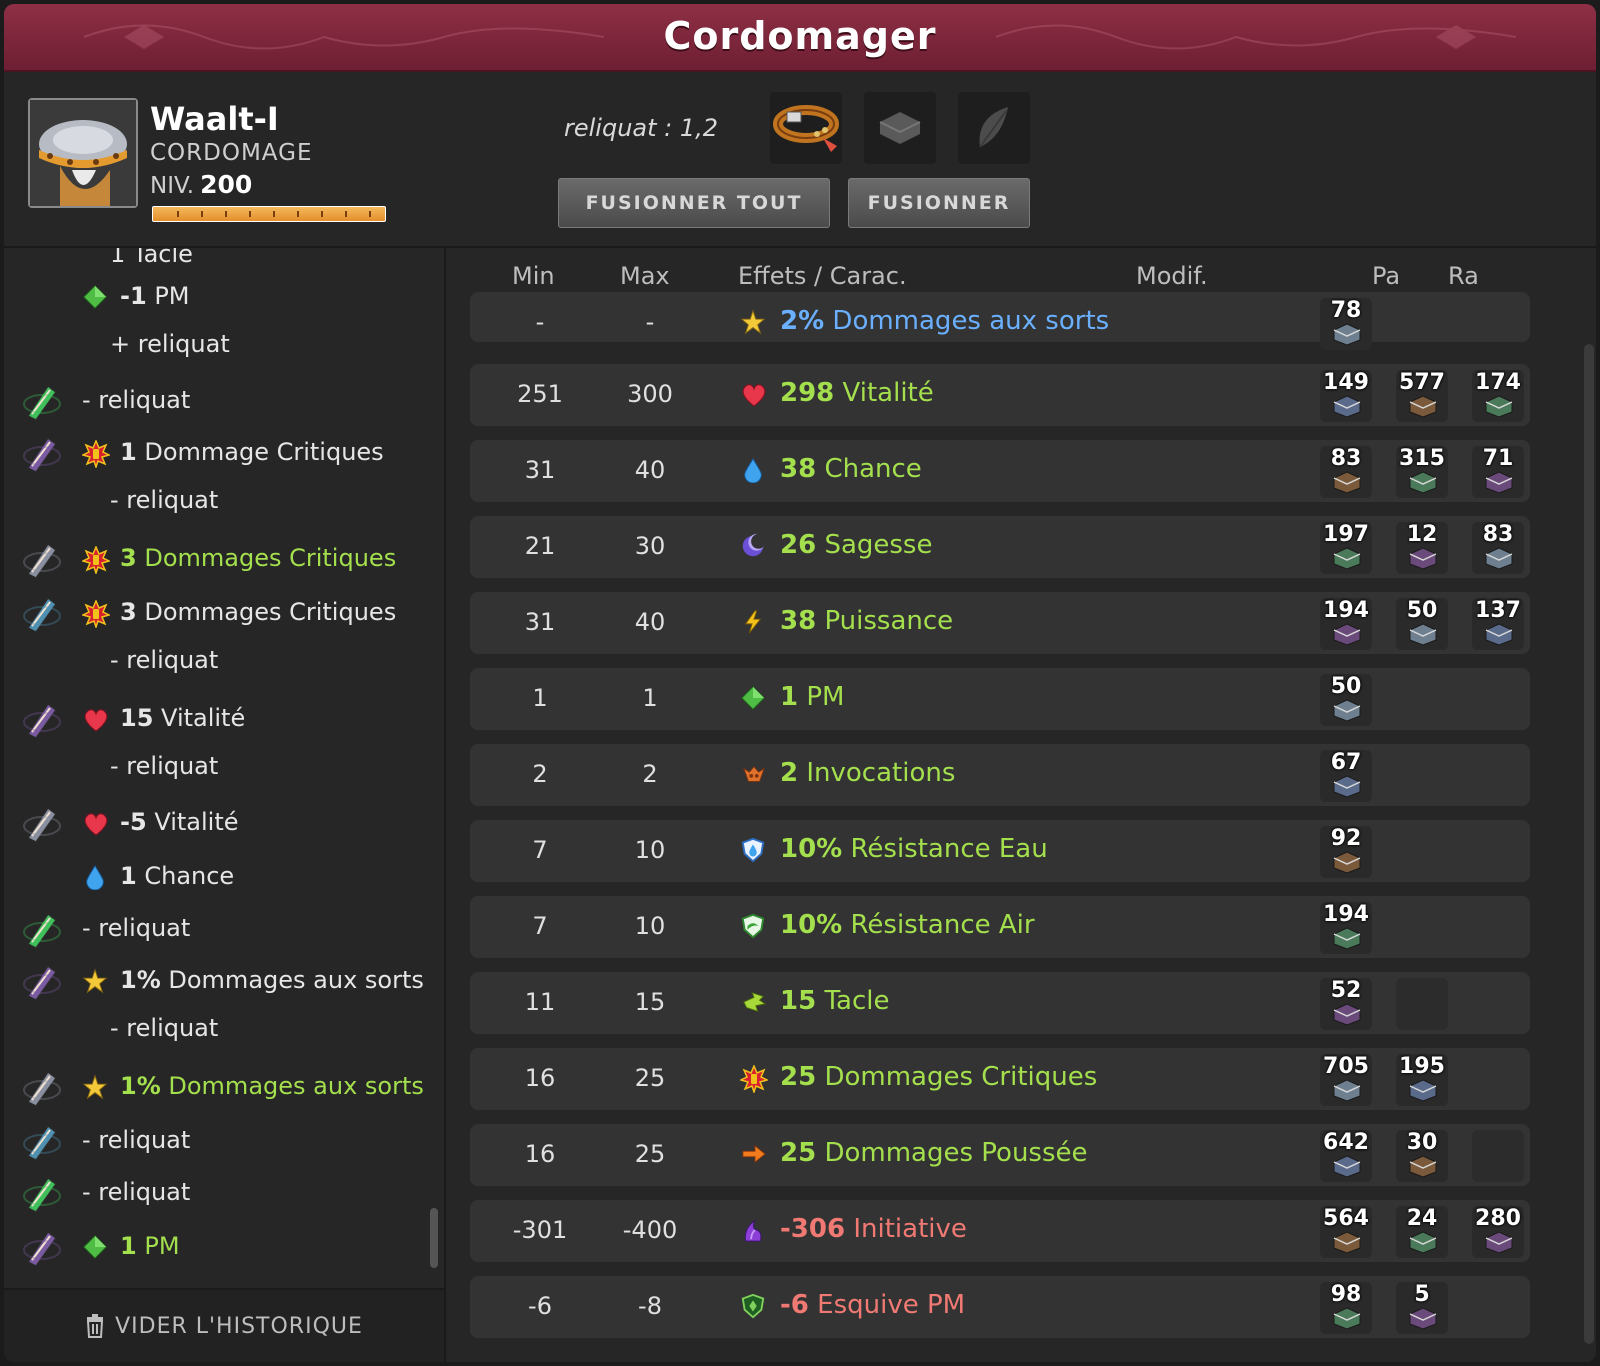  I want to click on history-item: 1 PM, so click(219, 1247).